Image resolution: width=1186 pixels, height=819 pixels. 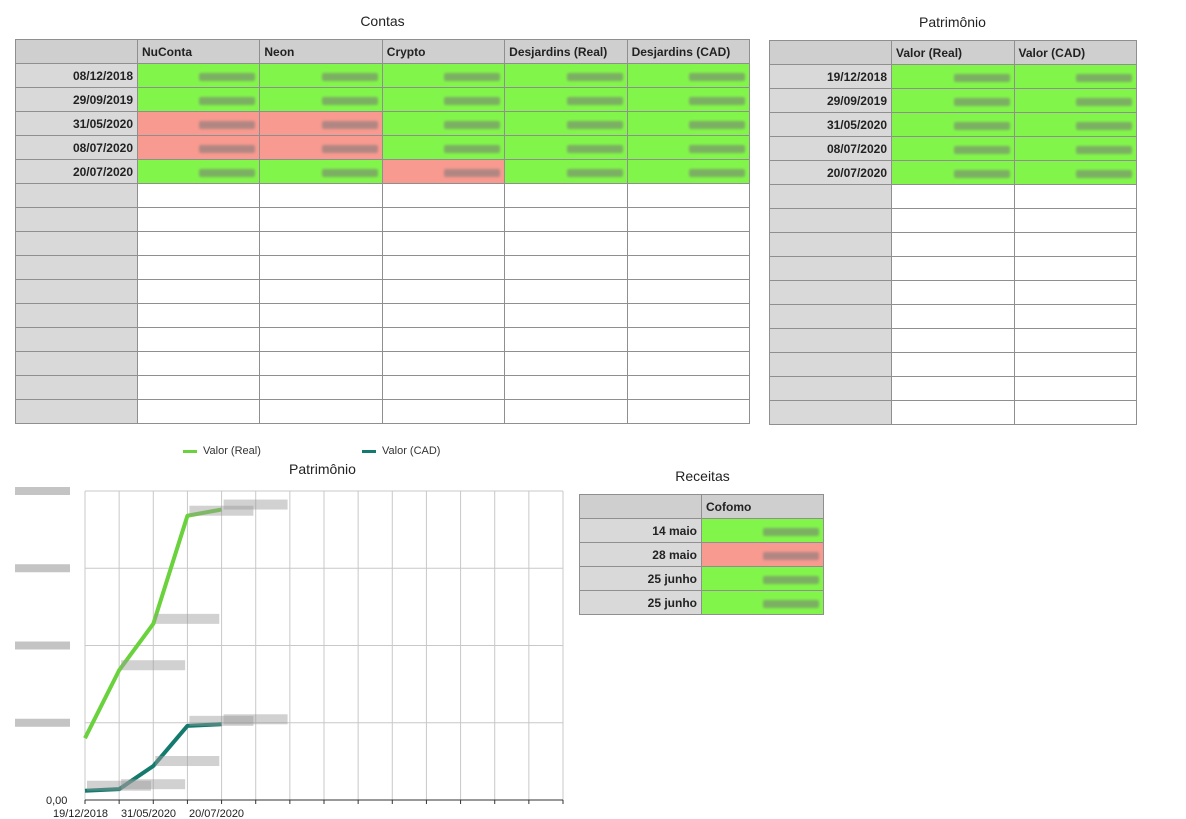 I want to click on contas-col-header, so click(x=76, y=51).